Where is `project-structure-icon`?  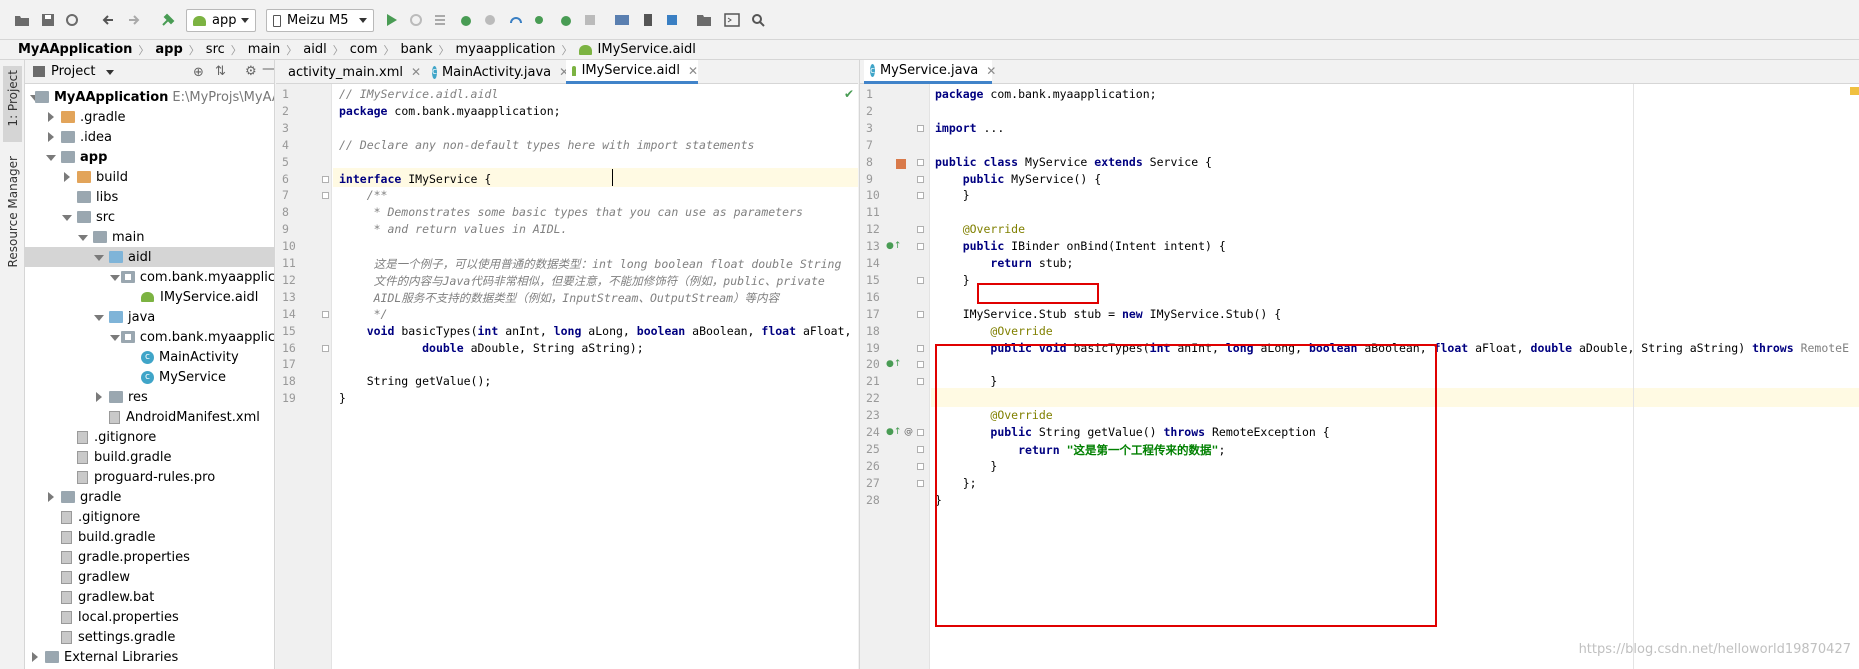 project-structure-icon is located at coordinates (704, 20).